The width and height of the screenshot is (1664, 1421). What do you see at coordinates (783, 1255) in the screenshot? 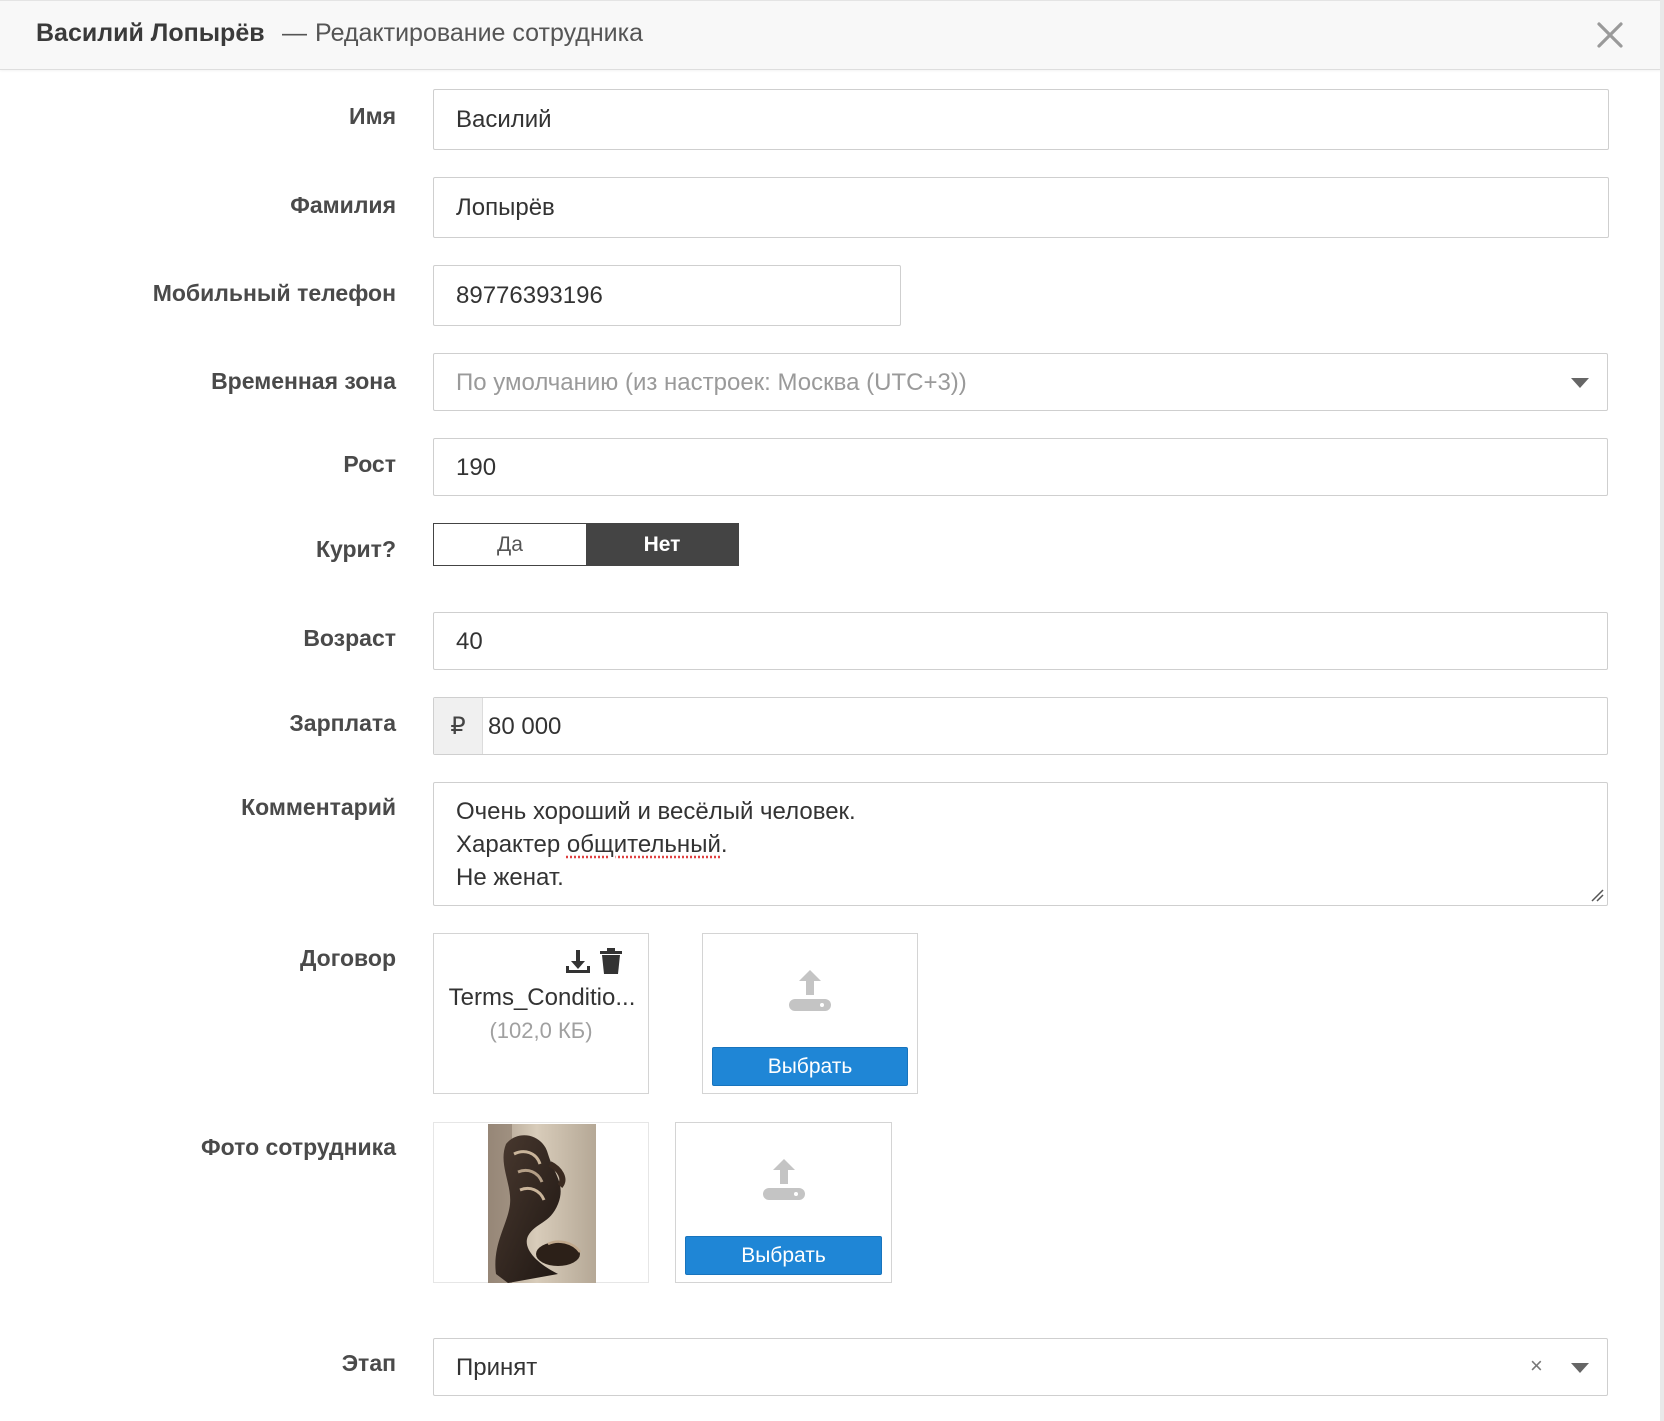
I see `photo-choose-button: Выбрать` at bounding box center [783, 1255].